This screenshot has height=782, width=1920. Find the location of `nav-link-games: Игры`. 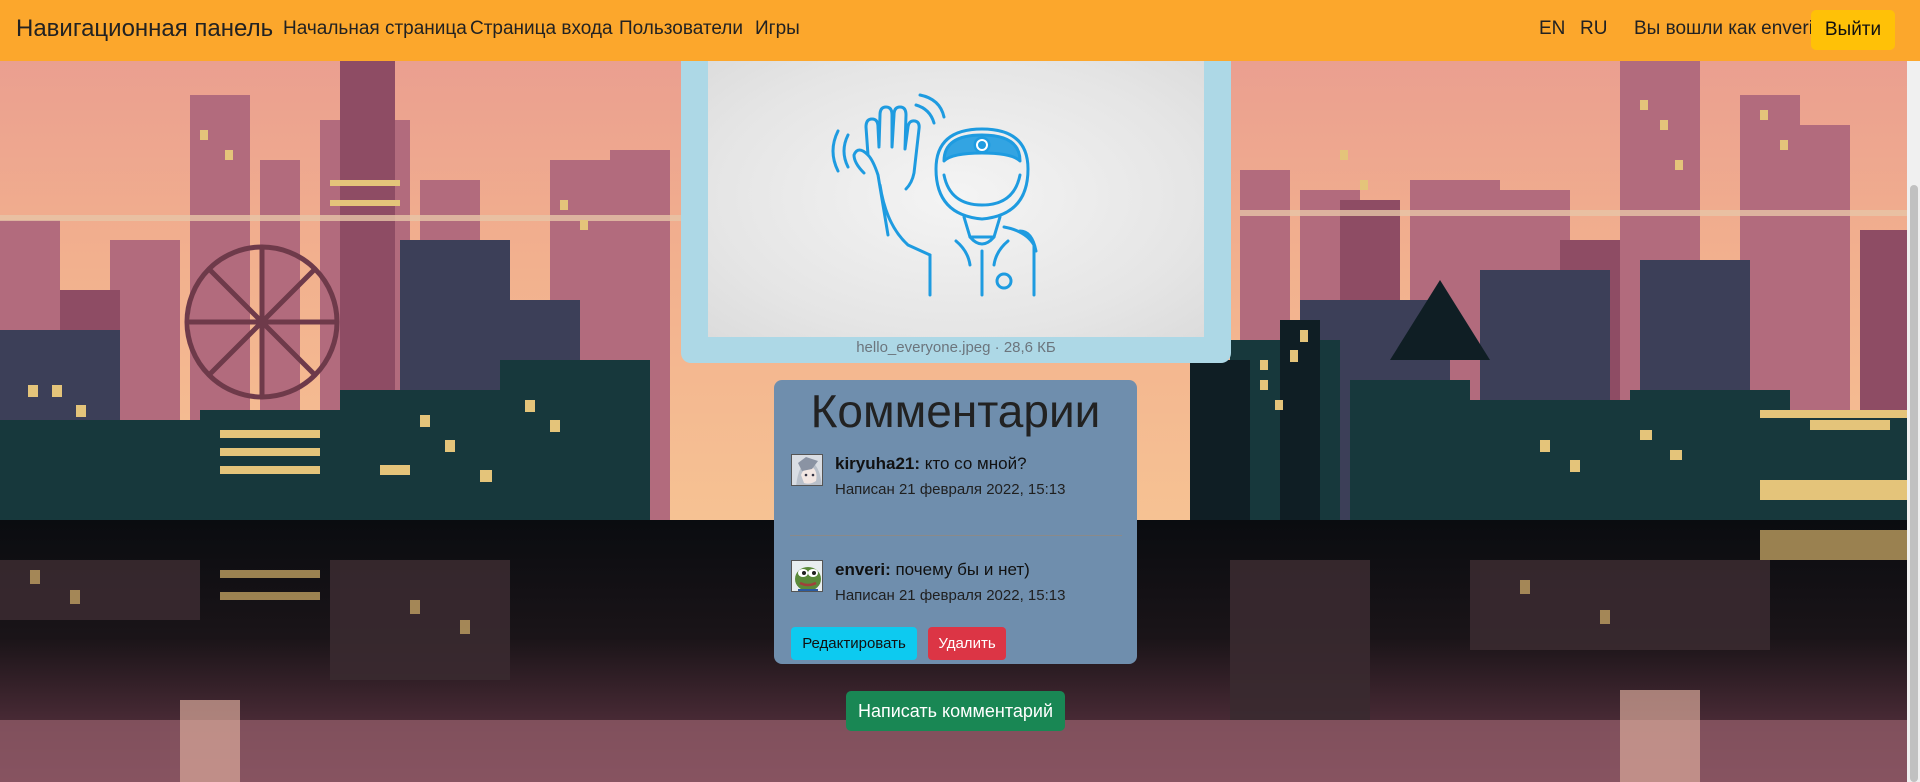

nav-link-games: Игры is located at coordinates (777, 29).